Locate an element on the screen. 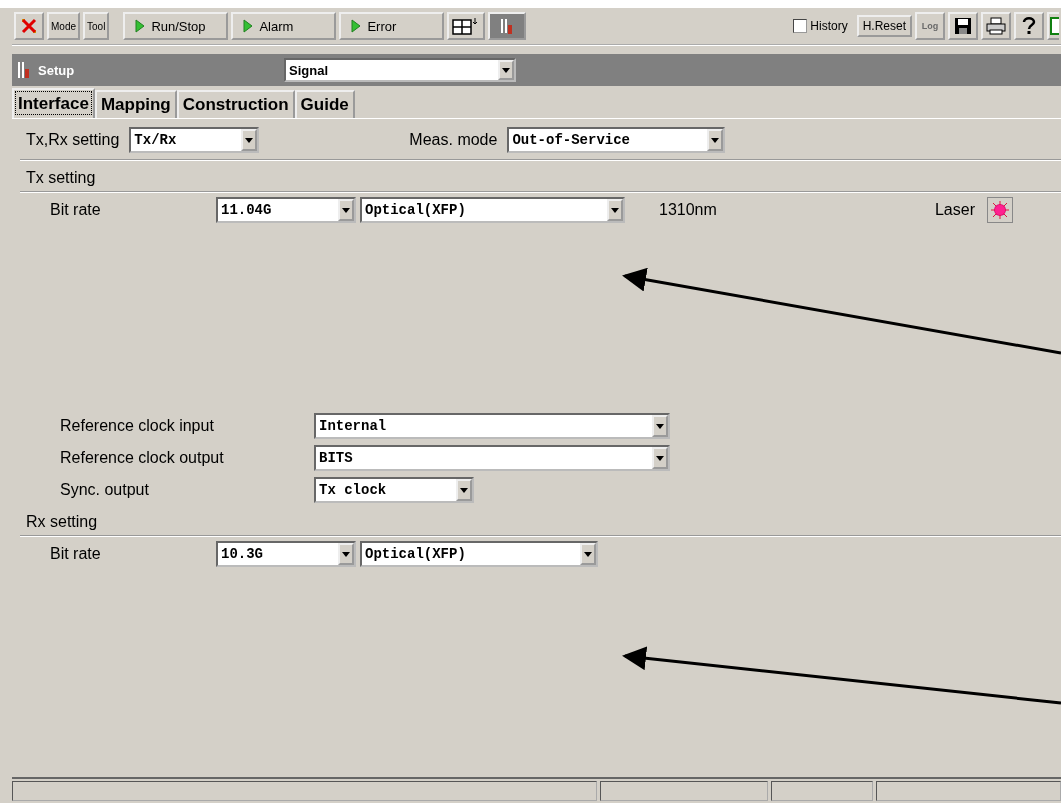 This screenshot has height=803, width=1061. field-label: Meas. mode is located at coordinates (453, 140).